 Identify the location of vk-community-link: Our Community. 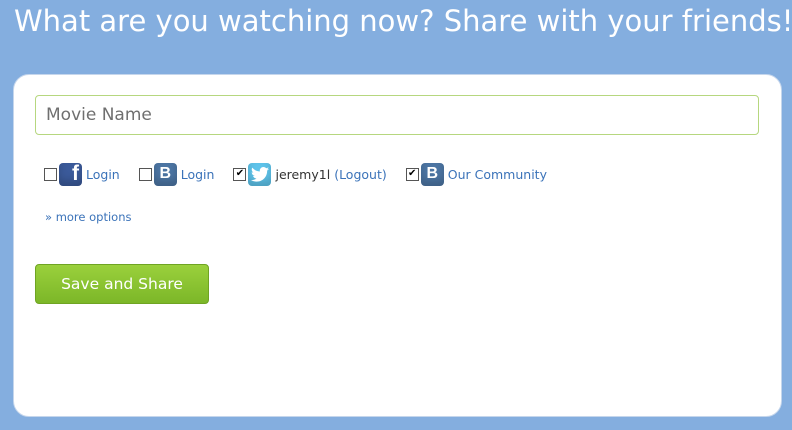
(497, 174).